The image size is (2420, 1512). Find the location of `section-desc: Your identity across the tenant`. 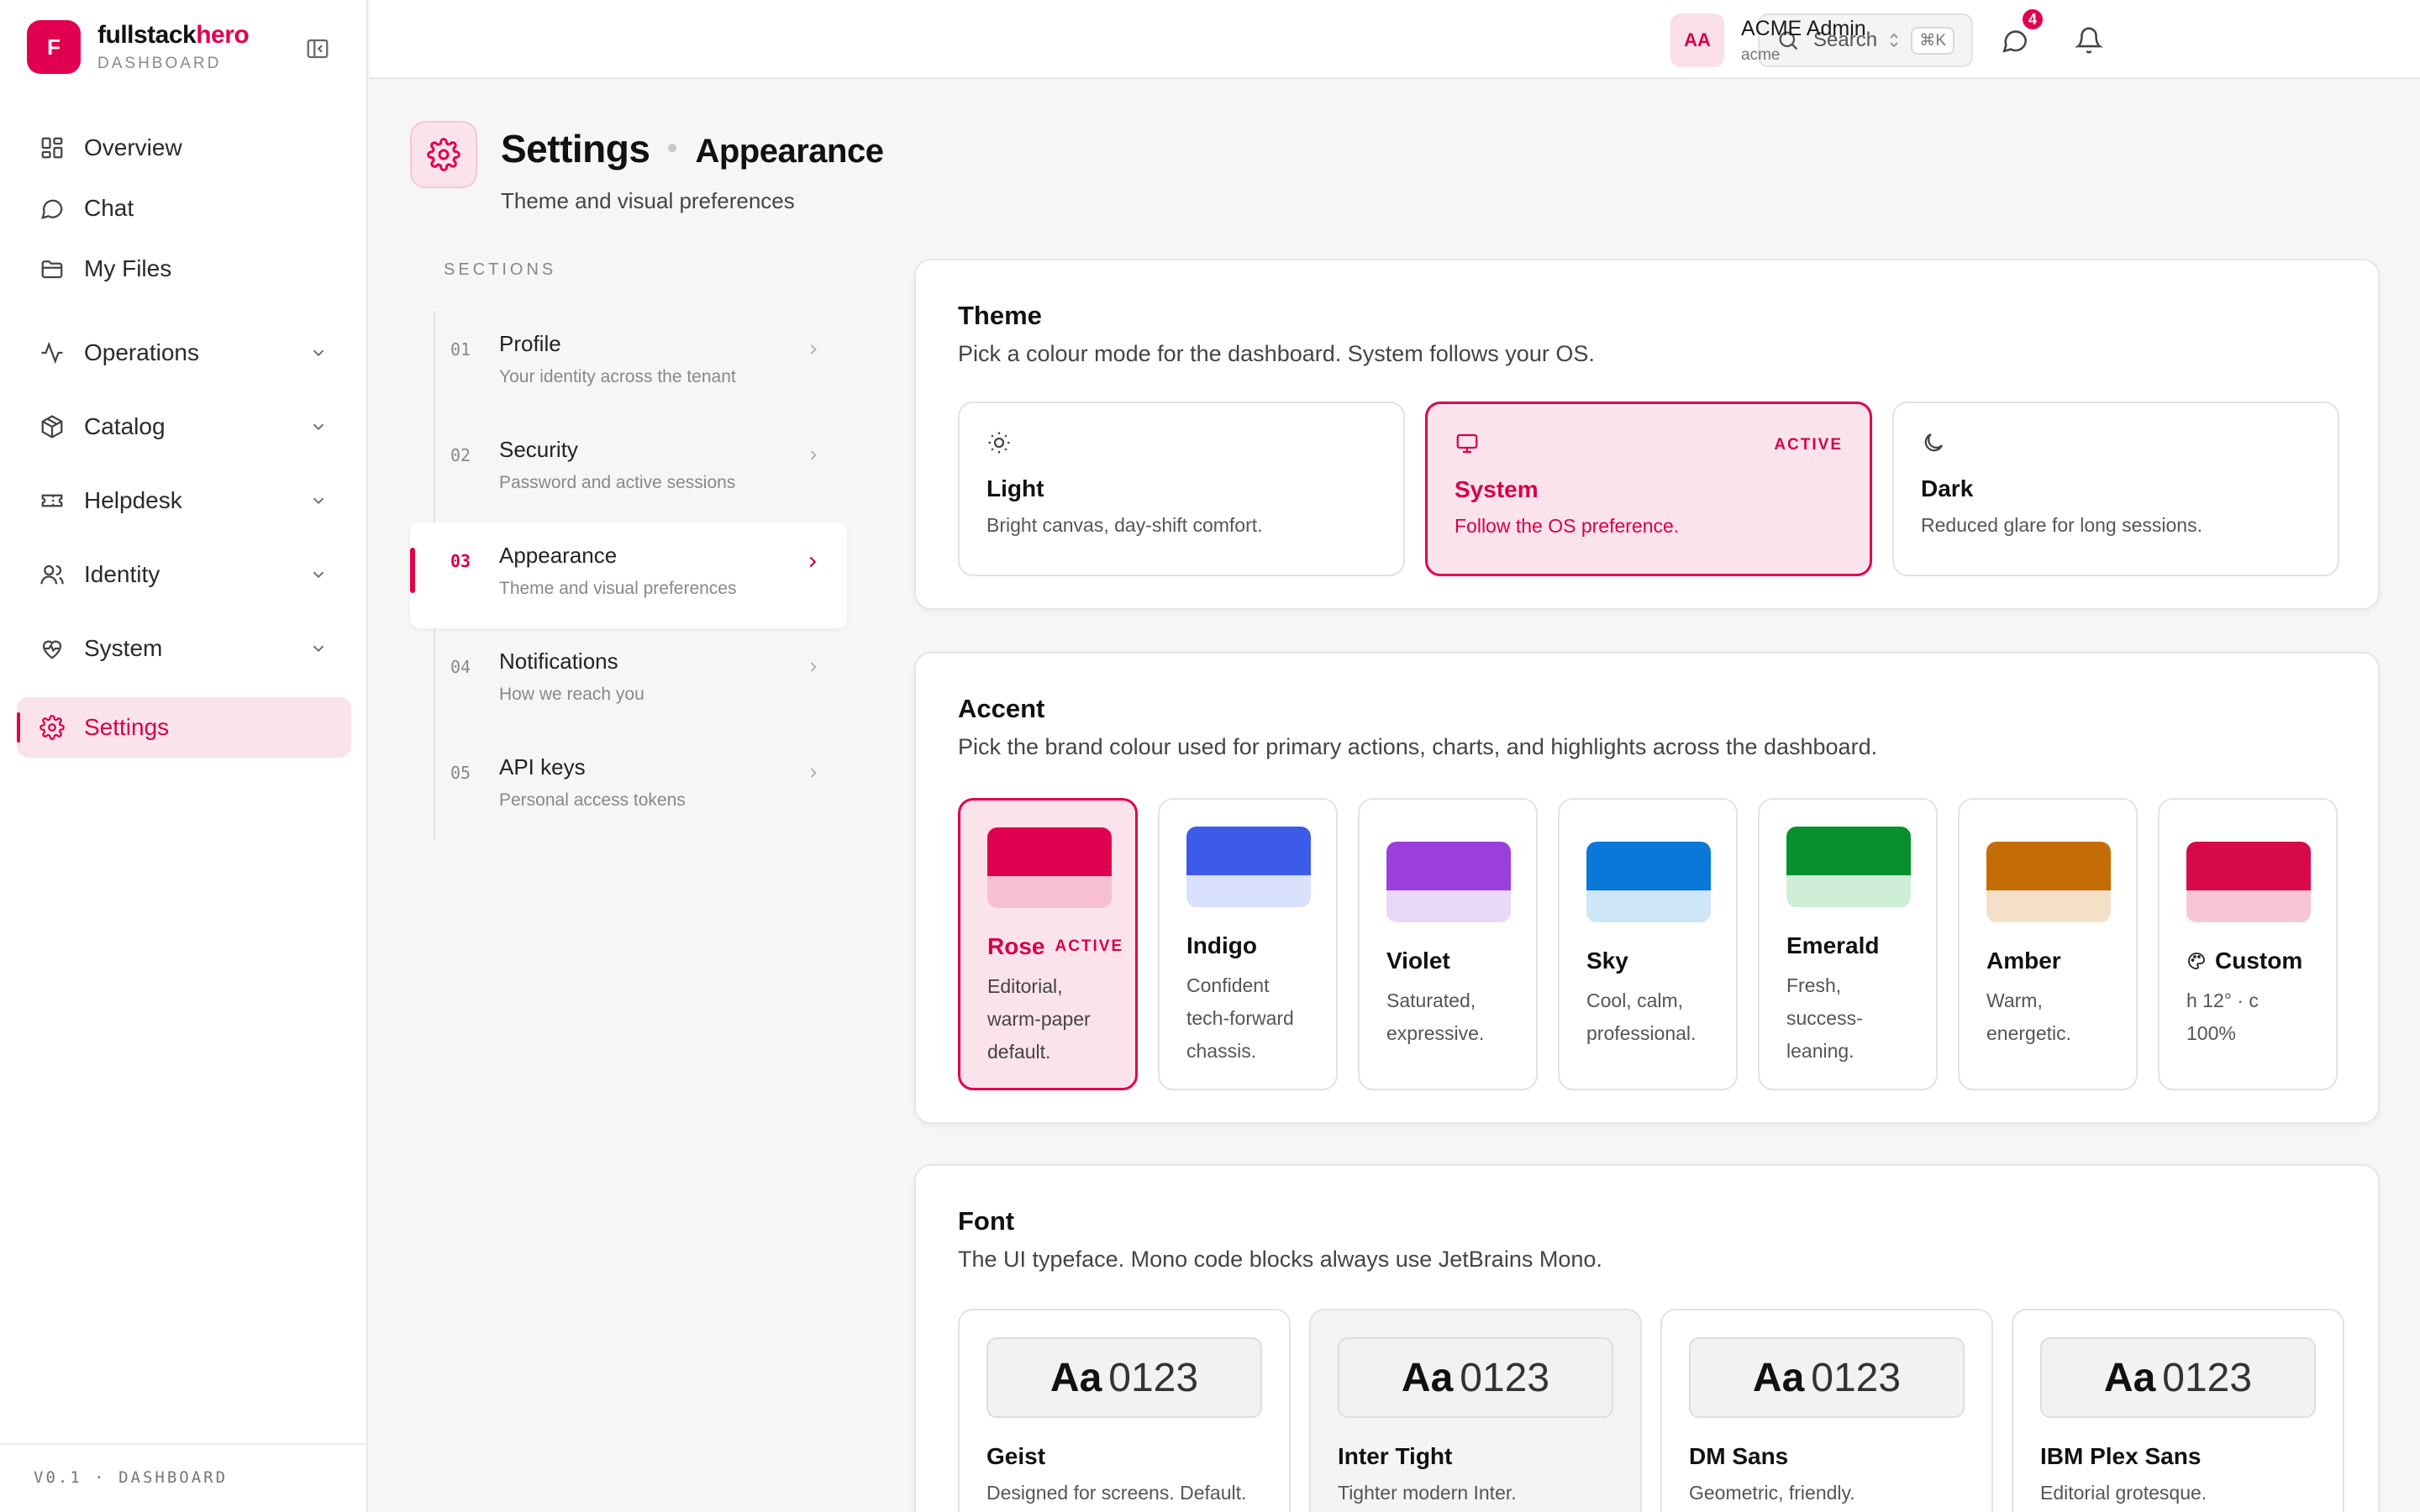

section-desc: Your identity across the tenant is located at coordinates (617, 376).